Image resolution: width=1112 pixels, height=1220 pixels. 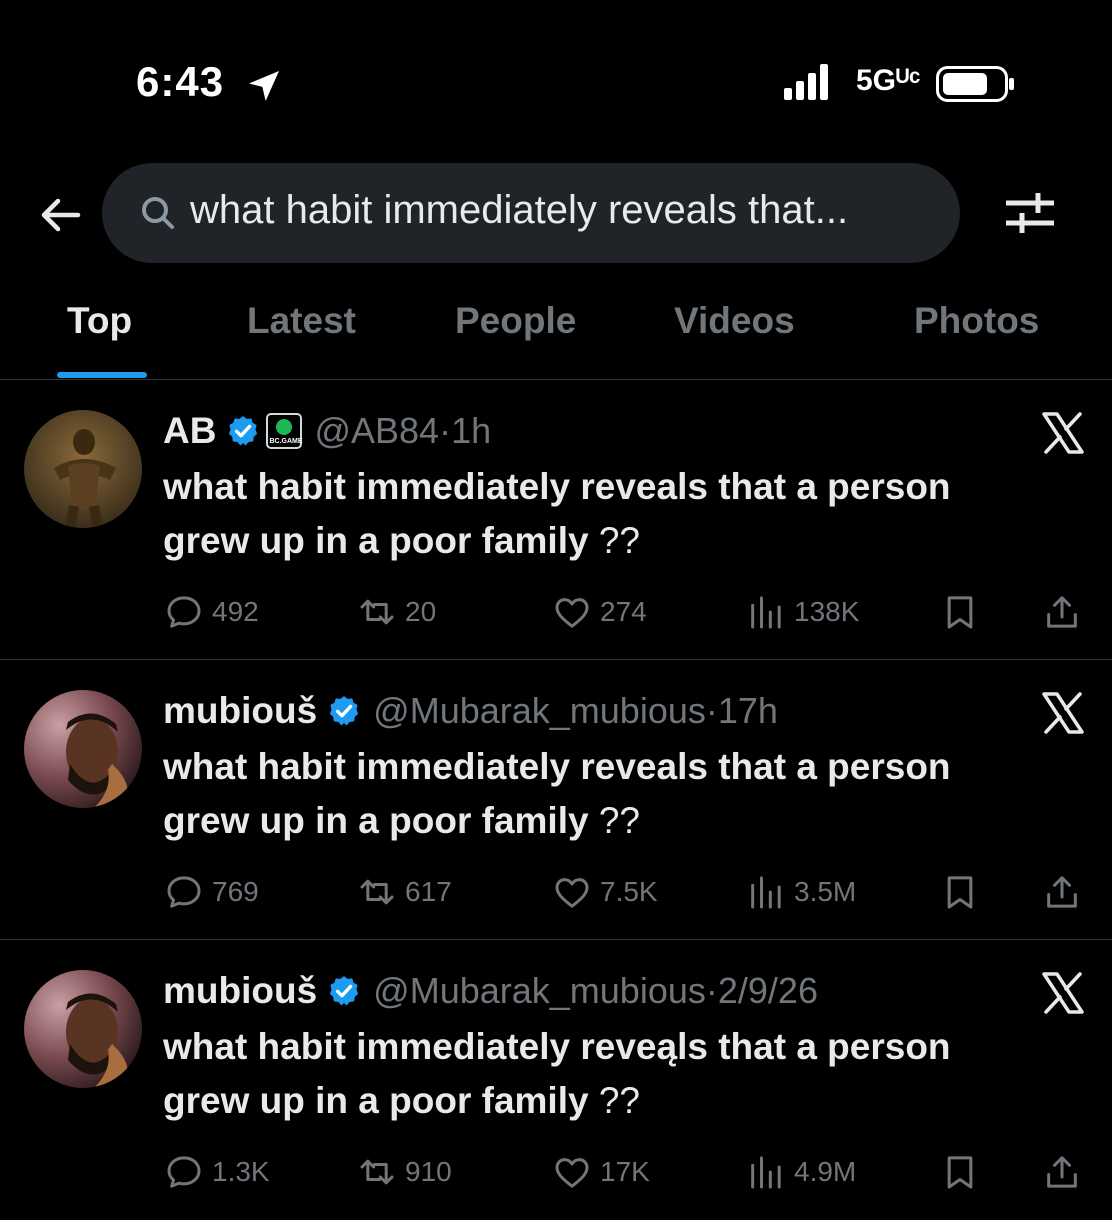 I want to click on reply-button: 1.3K, so click(x=217, y=1172).